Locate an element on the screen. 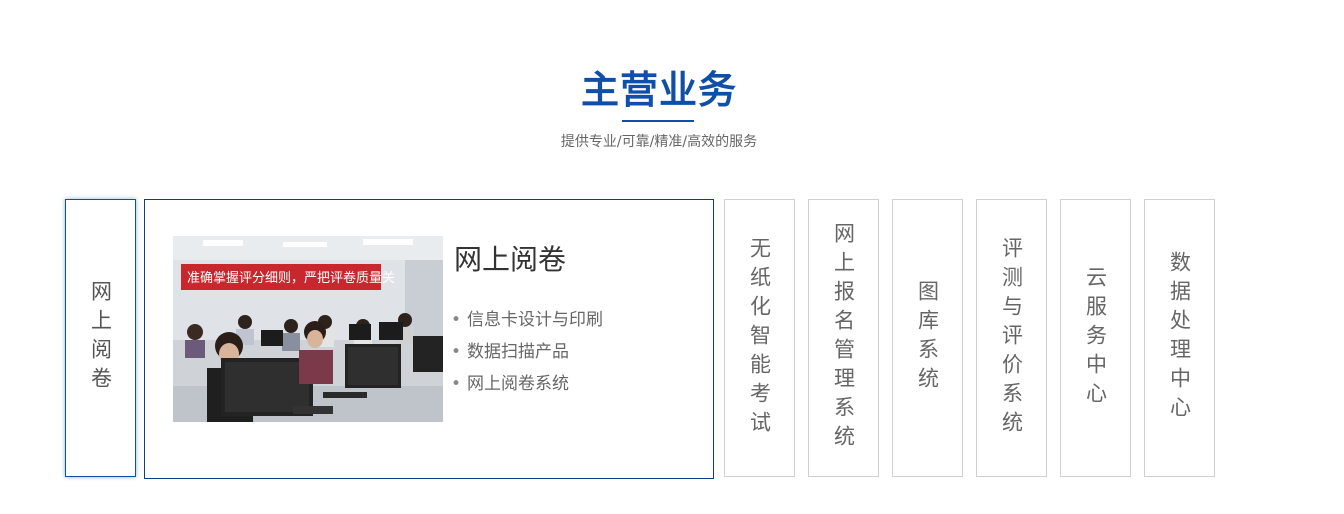 The width and height of the screenshot is (1344, 514). list-item: • 数据扫描产品 is located at coordinates (527, 352).